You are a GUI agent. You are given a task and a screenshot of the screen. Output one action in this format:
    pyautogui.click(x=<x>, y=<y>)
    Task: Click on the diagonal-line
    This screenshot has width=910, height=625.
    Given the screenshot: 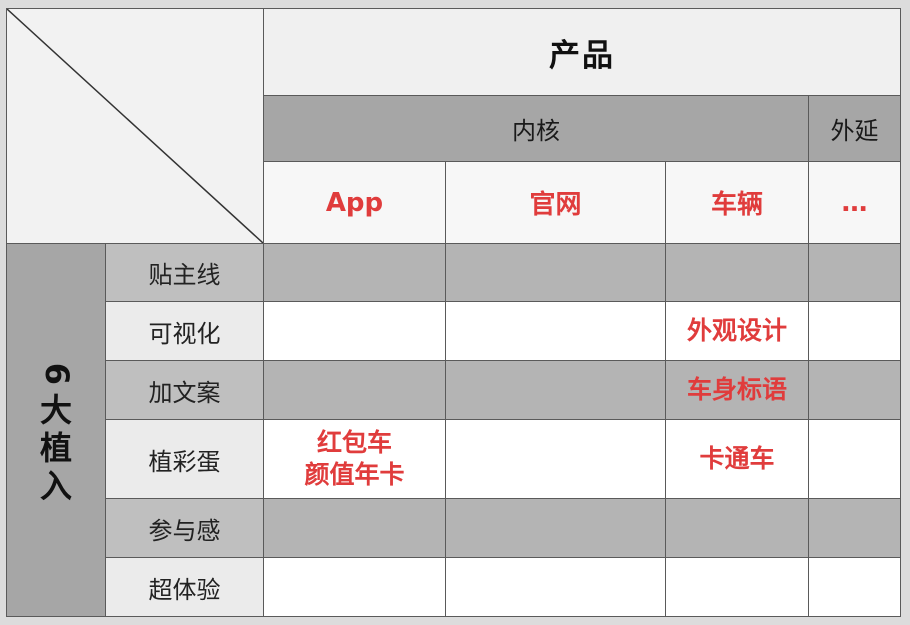 What is the action you would take?
    pyautogui.click(x=135, y=126)
    